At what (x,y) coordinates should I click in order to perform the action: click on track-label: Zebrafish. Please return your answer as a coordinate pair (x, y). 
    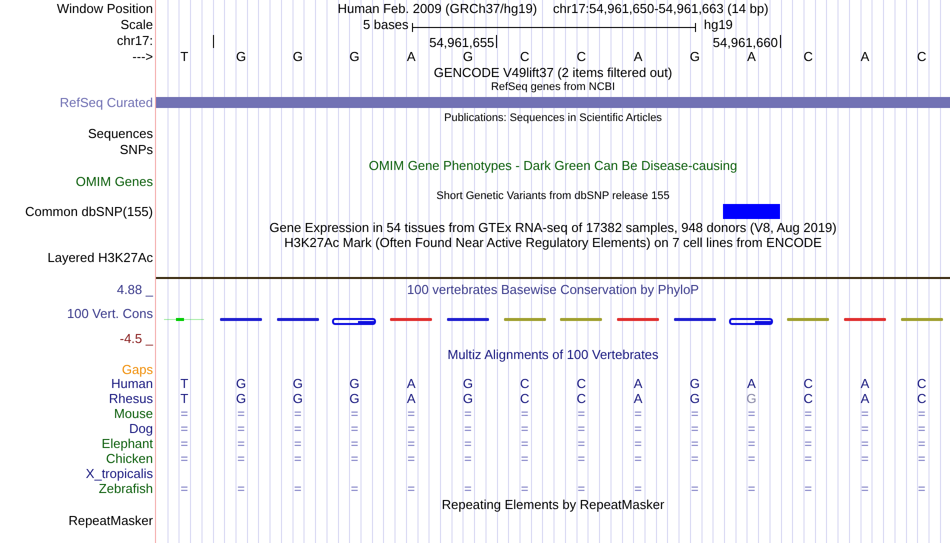
    Looking at the image, I should click on (125, 488).